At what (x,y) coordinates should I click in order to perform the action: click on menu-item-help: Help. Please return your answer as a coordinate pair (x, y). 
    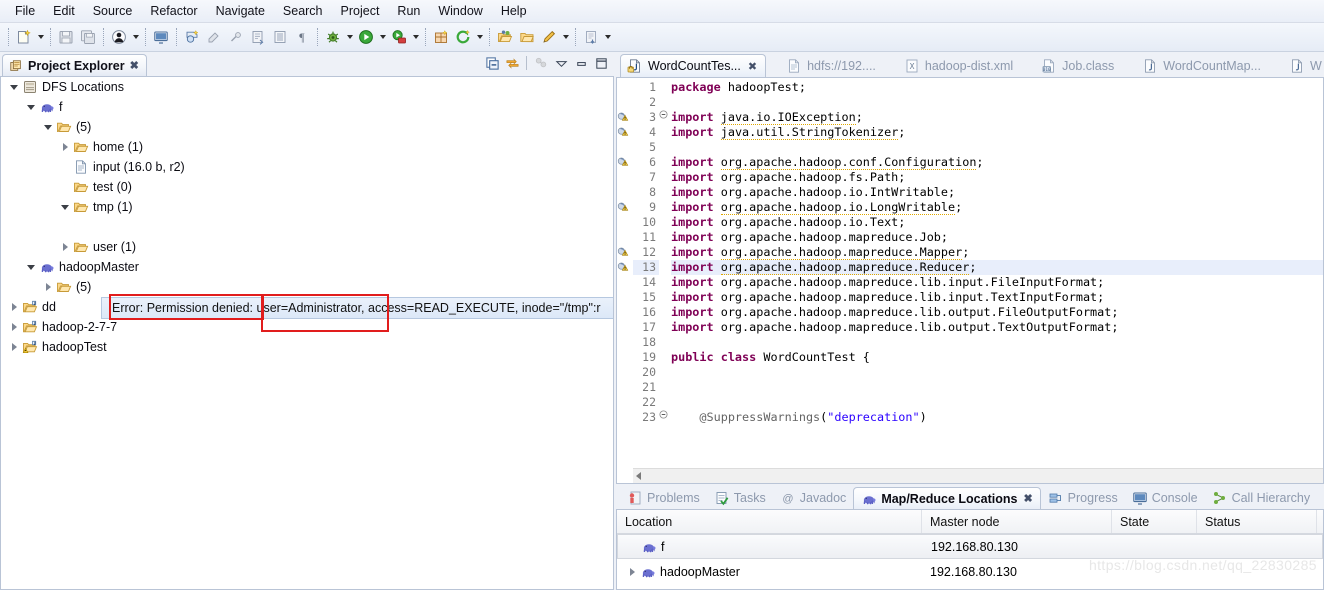
    Looking at the image, I should click on (514, 11).